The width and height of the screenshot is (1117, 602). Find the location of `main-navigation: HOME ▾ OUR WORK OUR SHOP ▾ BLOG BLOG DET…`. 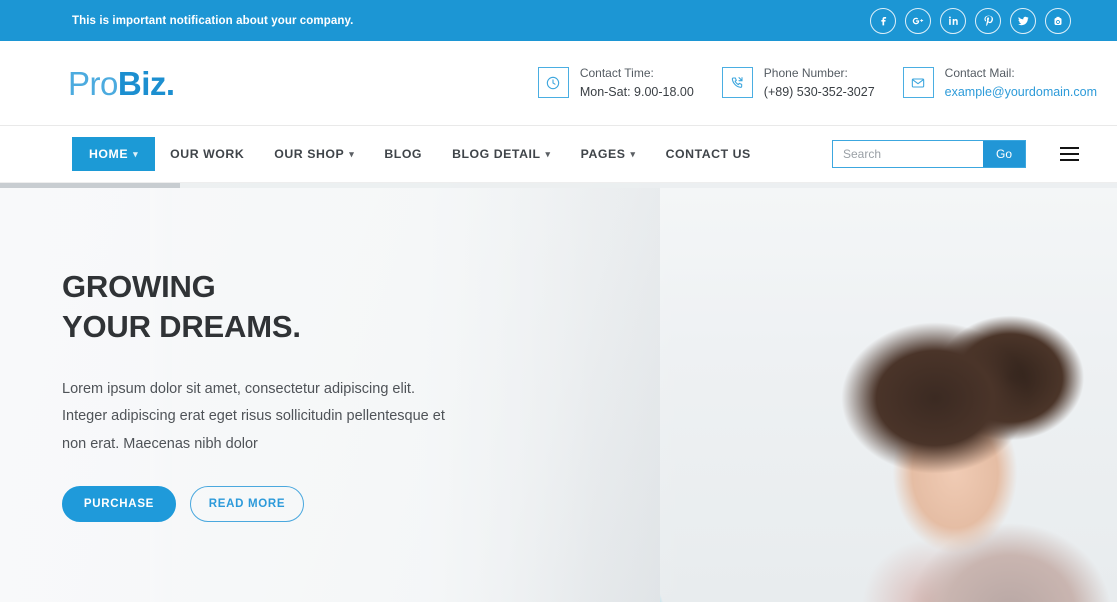

main-navigation: HOME ▾ OUR WORK OUR SHOP ▾ BLOG BLOG DET… is located at coordinates (558, 154).